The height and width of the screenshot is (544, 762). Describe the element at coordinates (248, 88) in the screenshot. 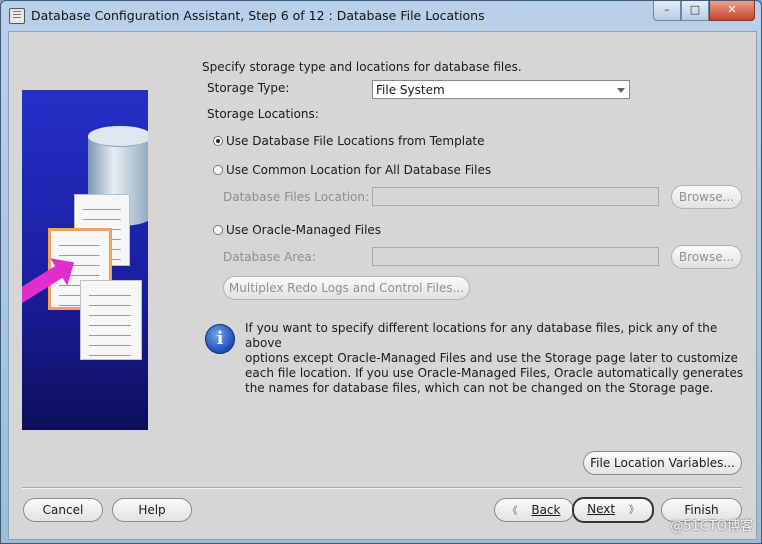

I see `storage-type-label: Storage Type:` at that location.